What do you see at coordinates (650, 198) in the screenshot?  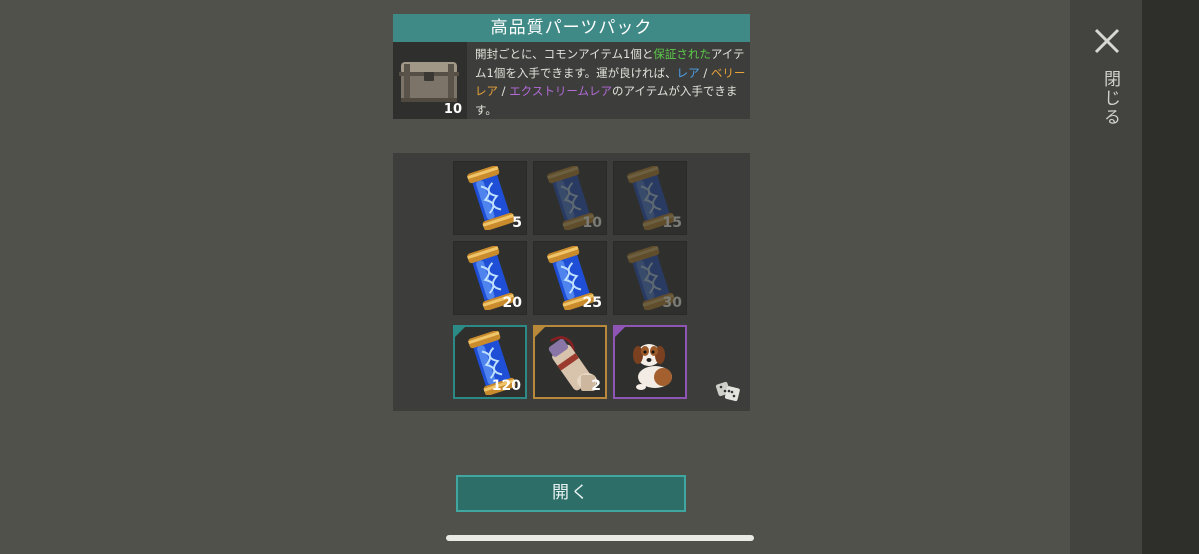 I see `reward-slot: 15` at bounding box center [650, 198].